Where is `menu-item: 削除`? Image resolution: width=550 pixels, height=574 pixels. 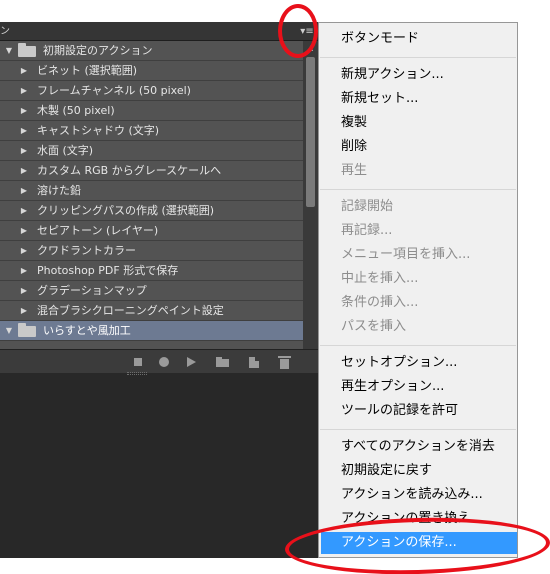 menu-item: 削除 is located at coordinates (418, 147).